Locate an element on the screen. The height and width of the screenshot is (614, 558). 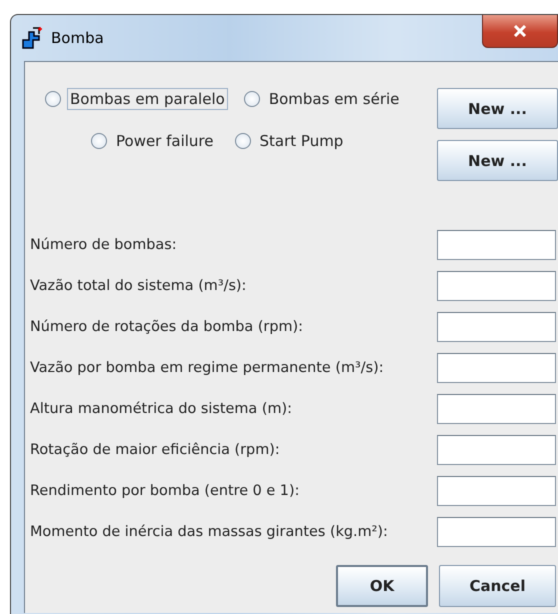
ok-button: OK is located at coordinates (382, 586).